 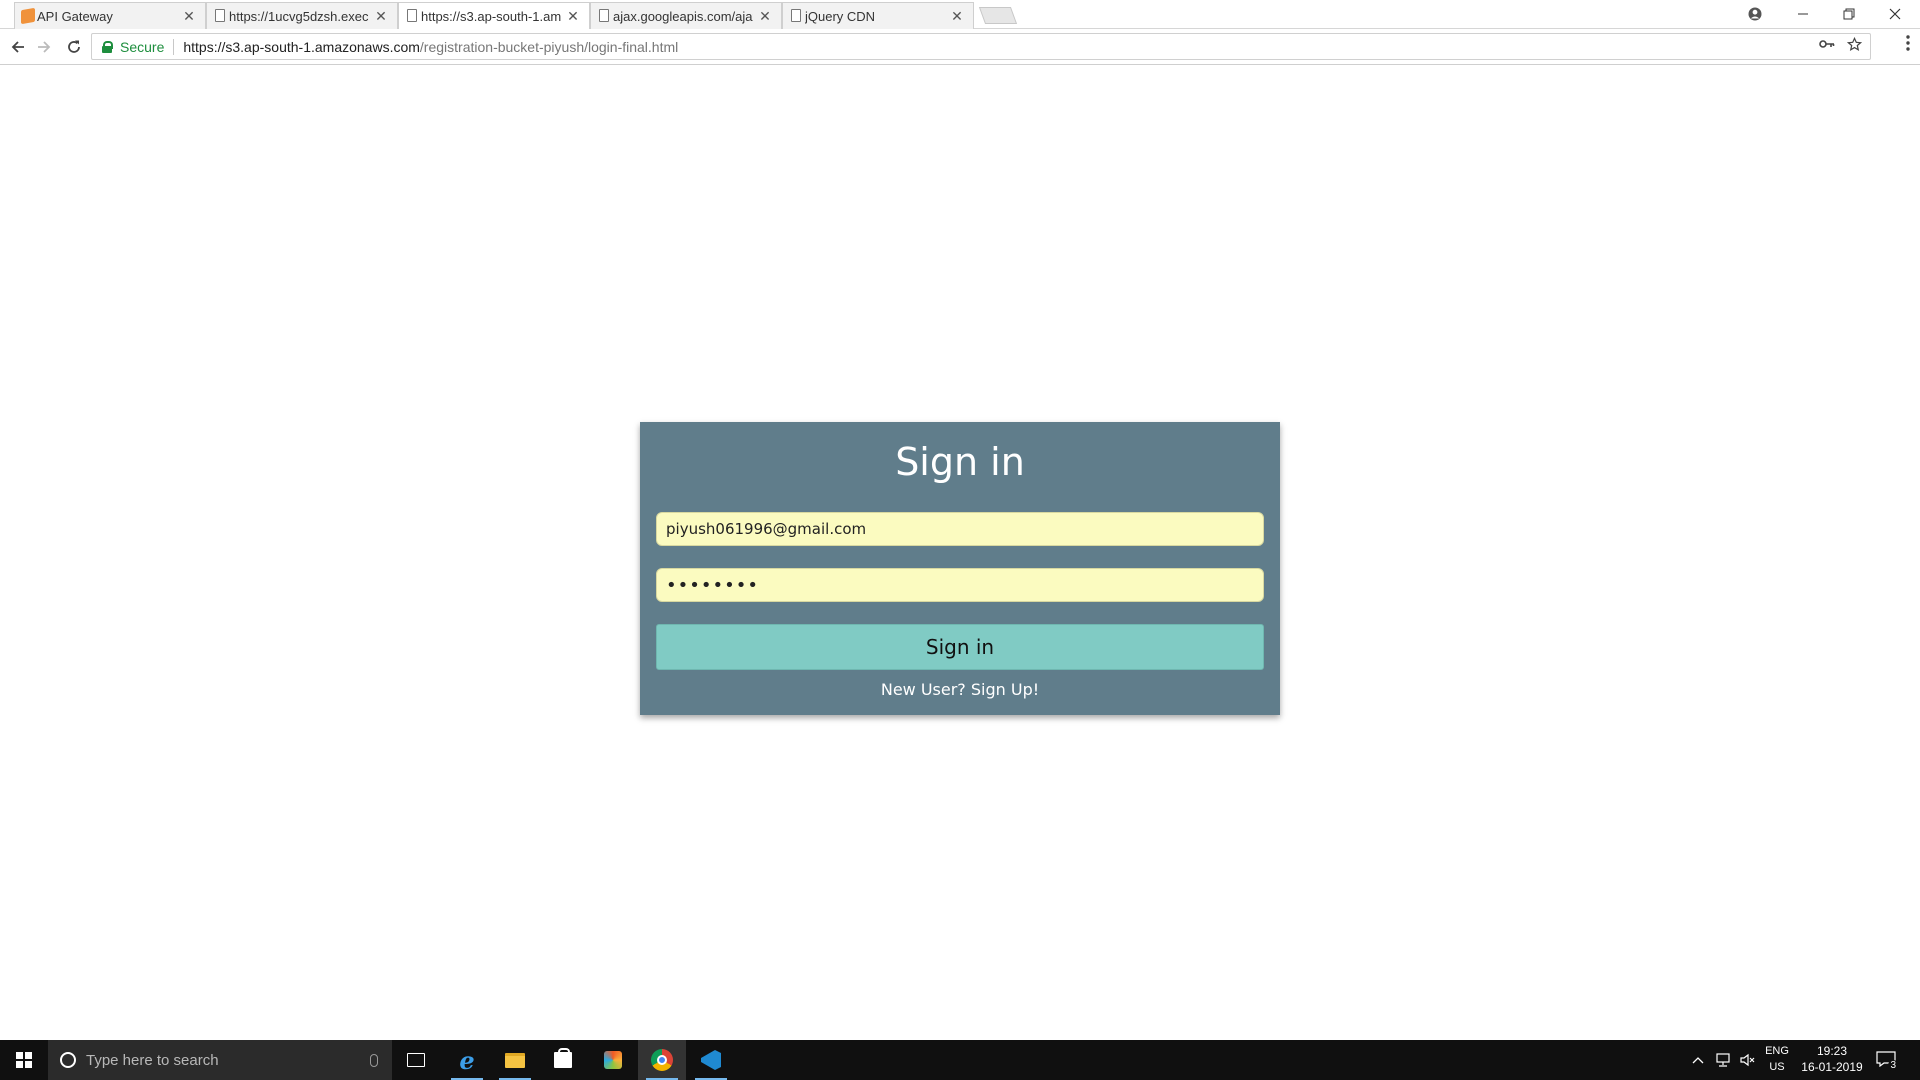 What do you see at coordinates (1723, 1060) in the screenshot?
I see `network-icon` at bounding box center [1723, 1060].